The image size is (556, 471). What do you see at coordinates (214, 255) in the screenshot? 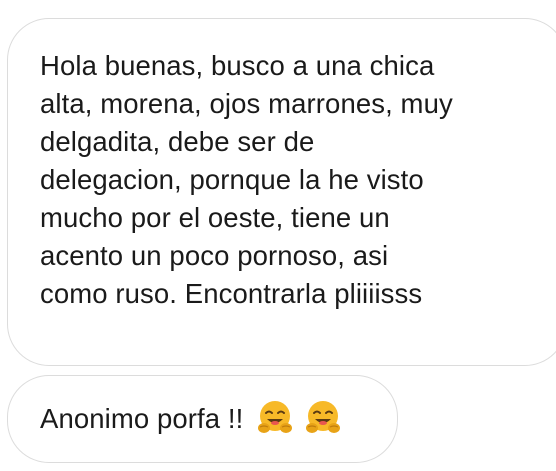
I see `message-text-line: acento un poco pornoso, asi` at bounding box center [214, 255].